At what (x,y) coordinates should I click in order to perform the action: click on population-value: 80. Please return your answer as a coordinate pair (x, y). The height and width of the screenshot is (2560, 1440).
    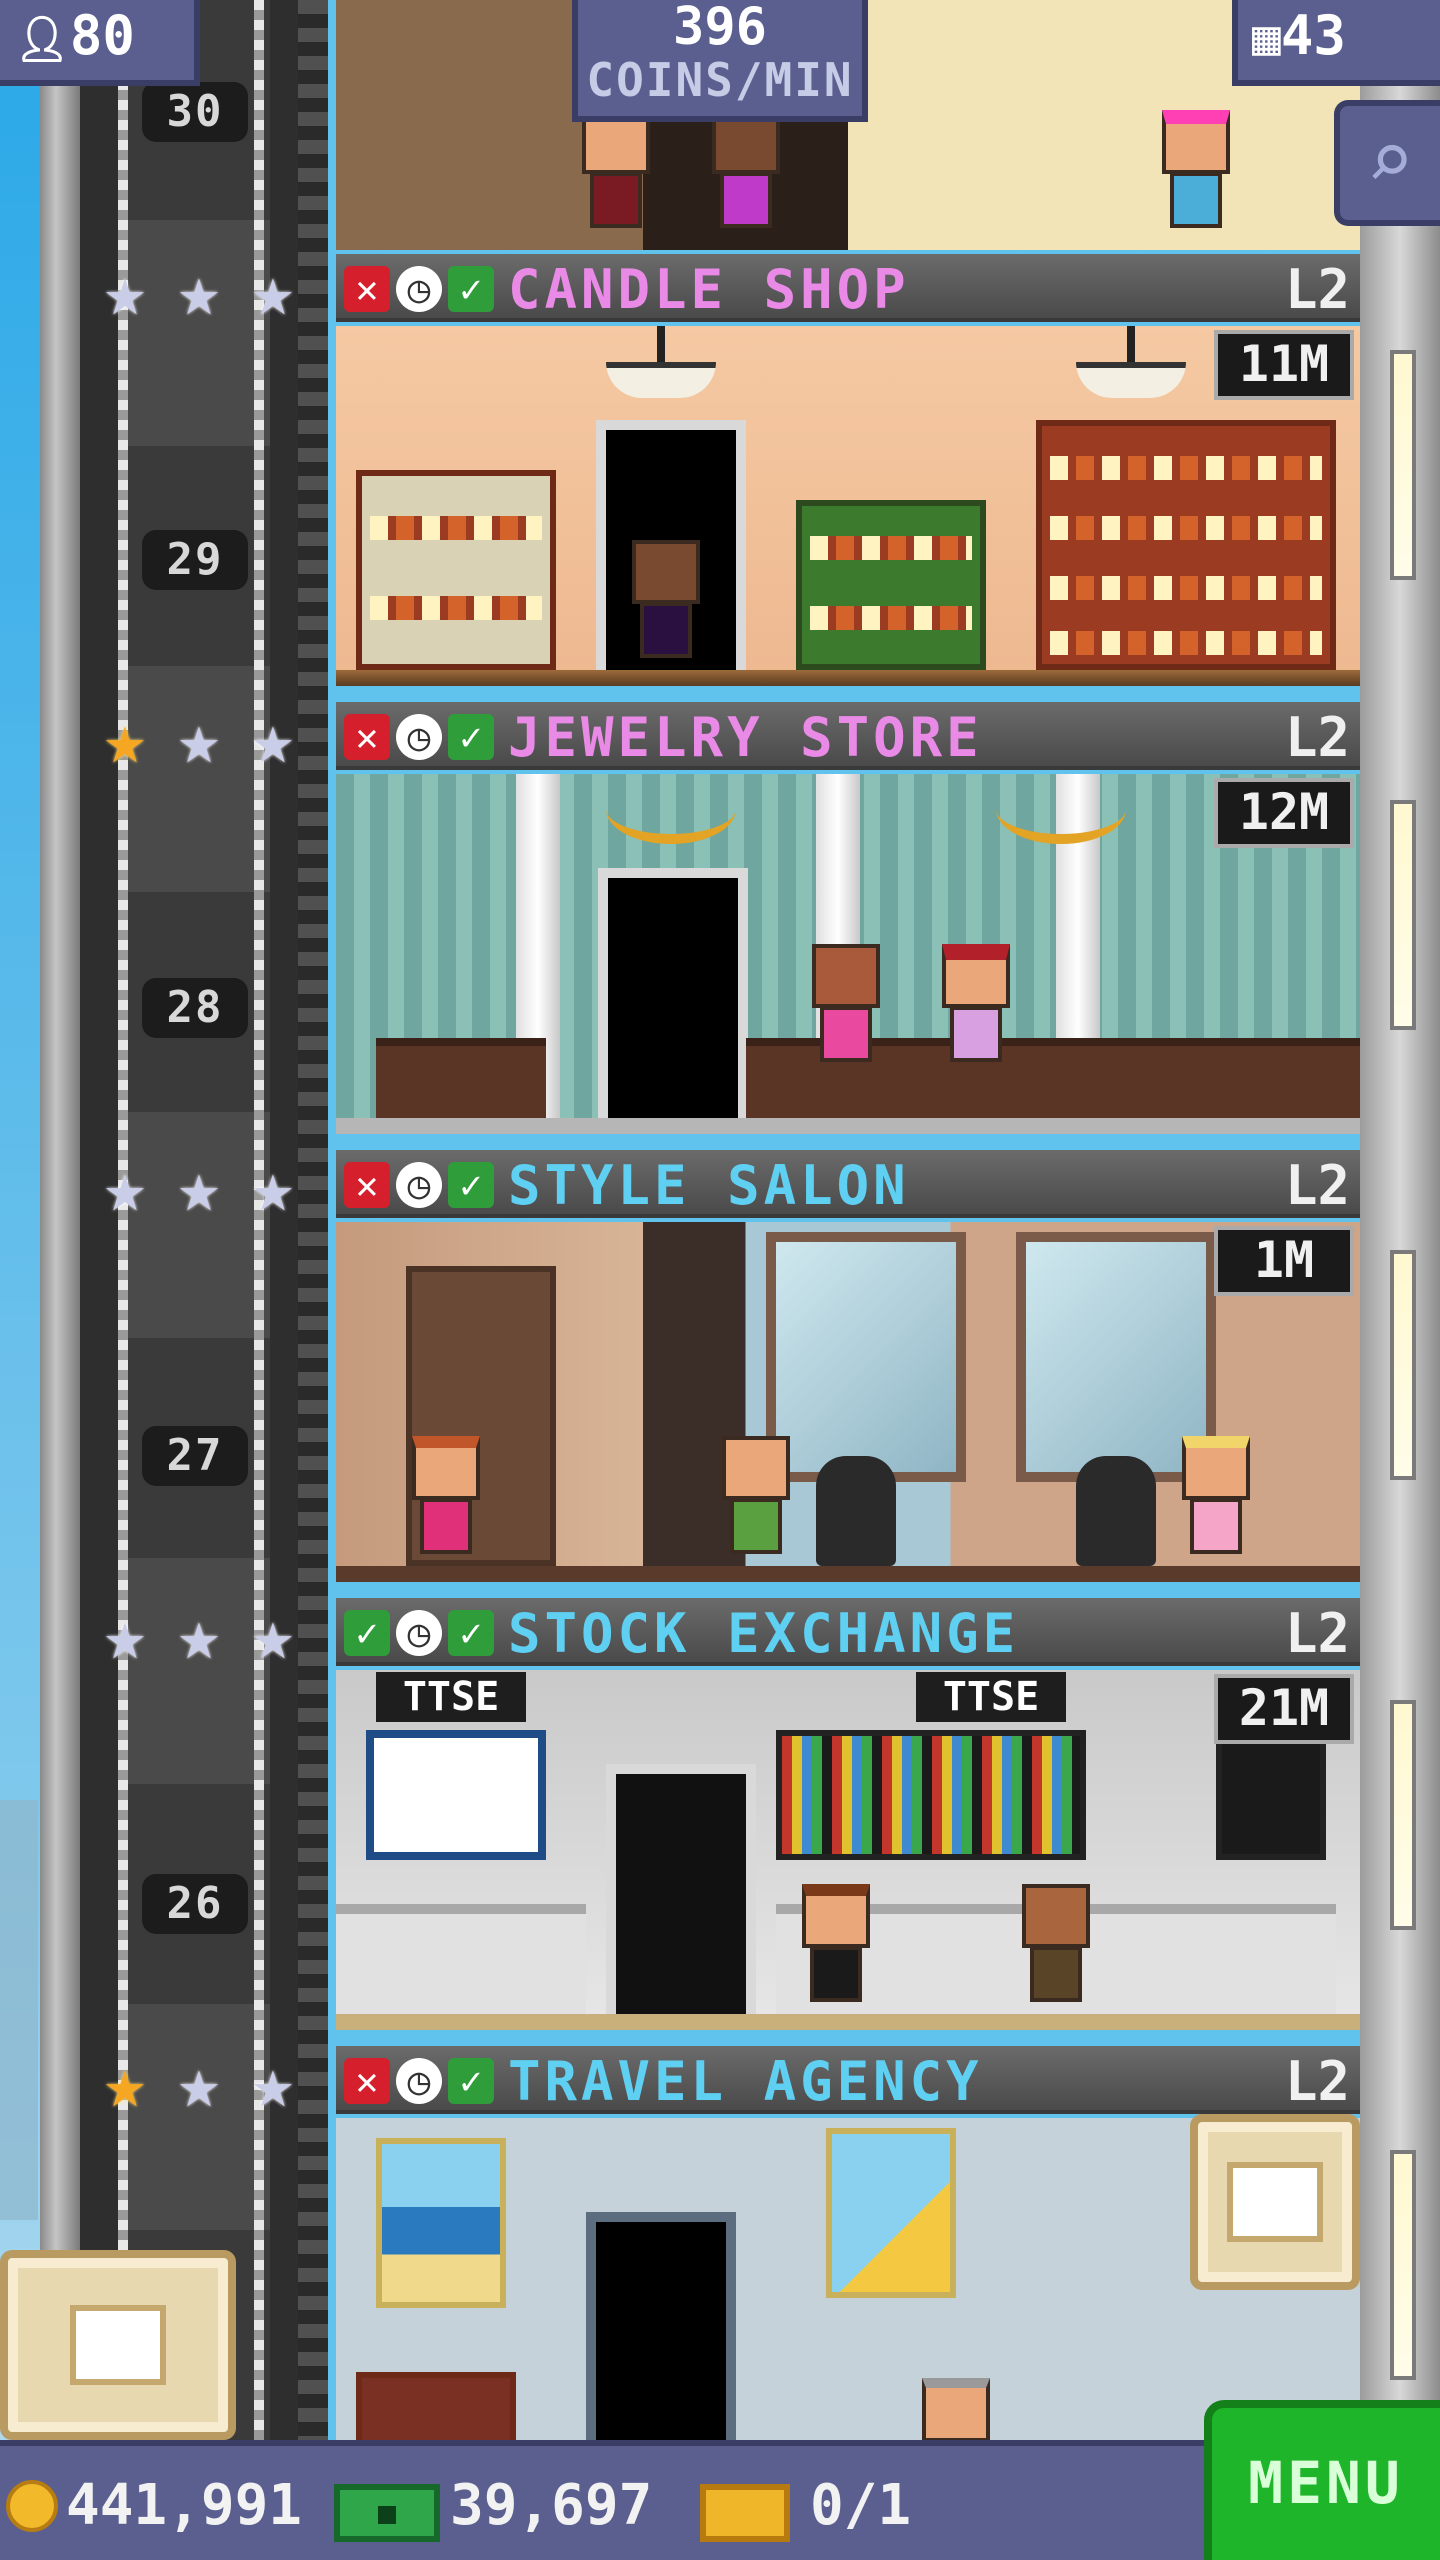
    Looking at the image, I should click on (102, 35).